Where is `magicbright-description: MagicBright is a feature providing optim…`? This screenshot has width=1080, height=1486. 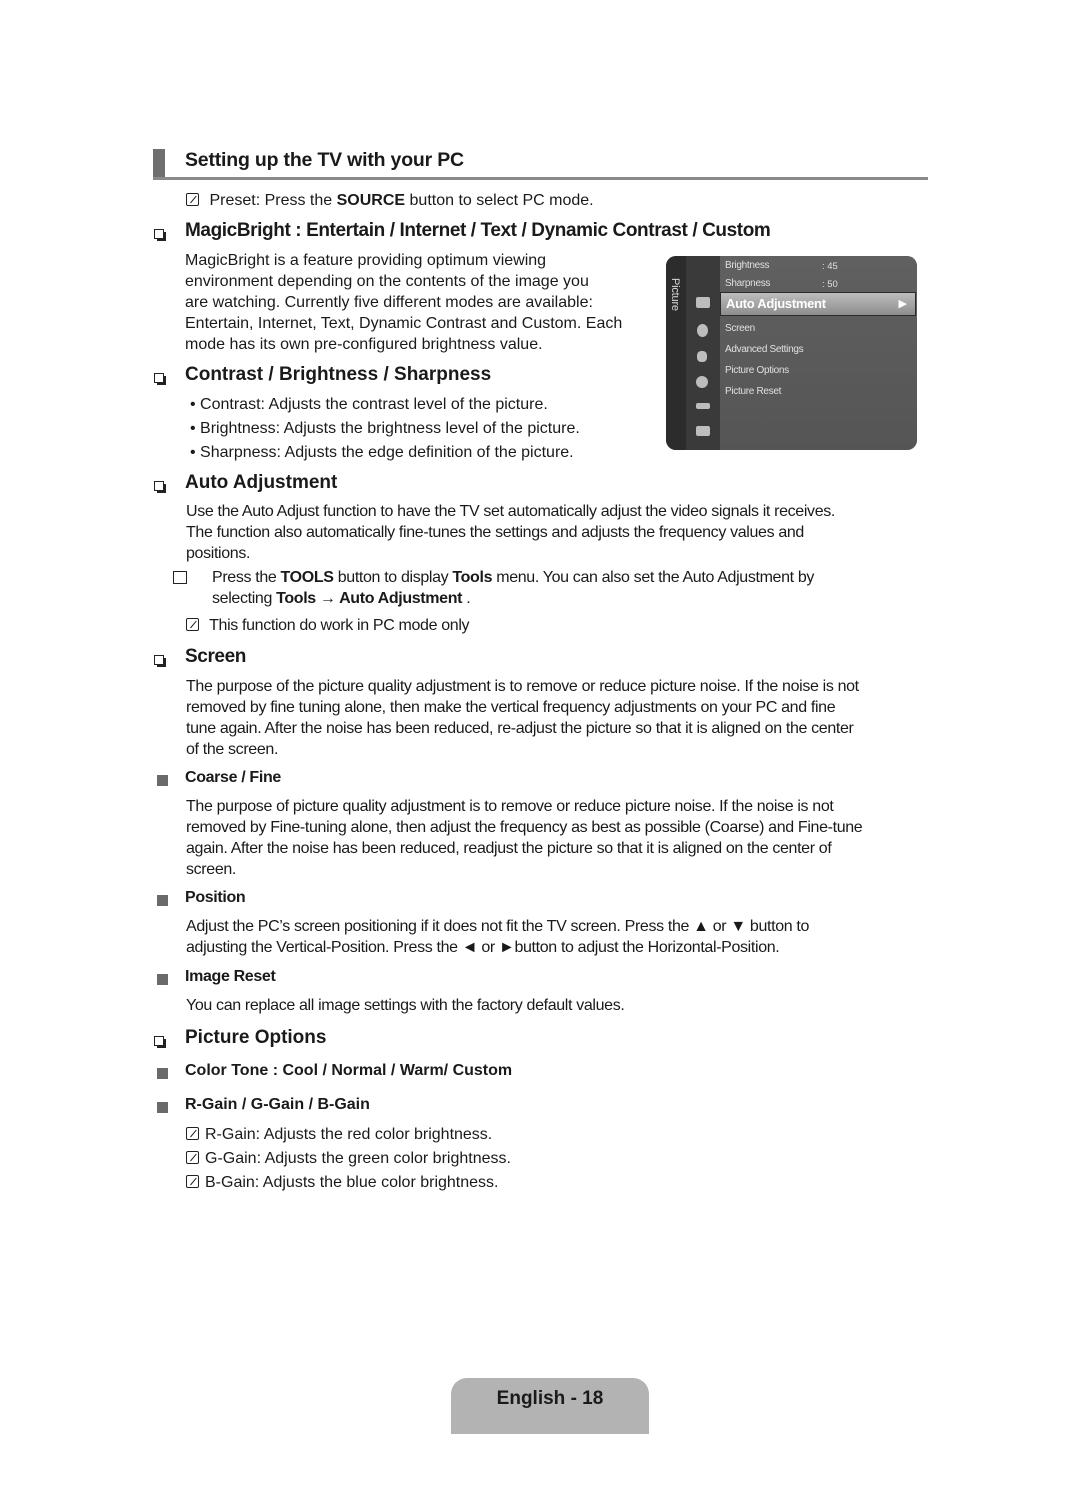 magicbright-description: MagicBright is a feature providing optim… is located at coordinates (404, 302).